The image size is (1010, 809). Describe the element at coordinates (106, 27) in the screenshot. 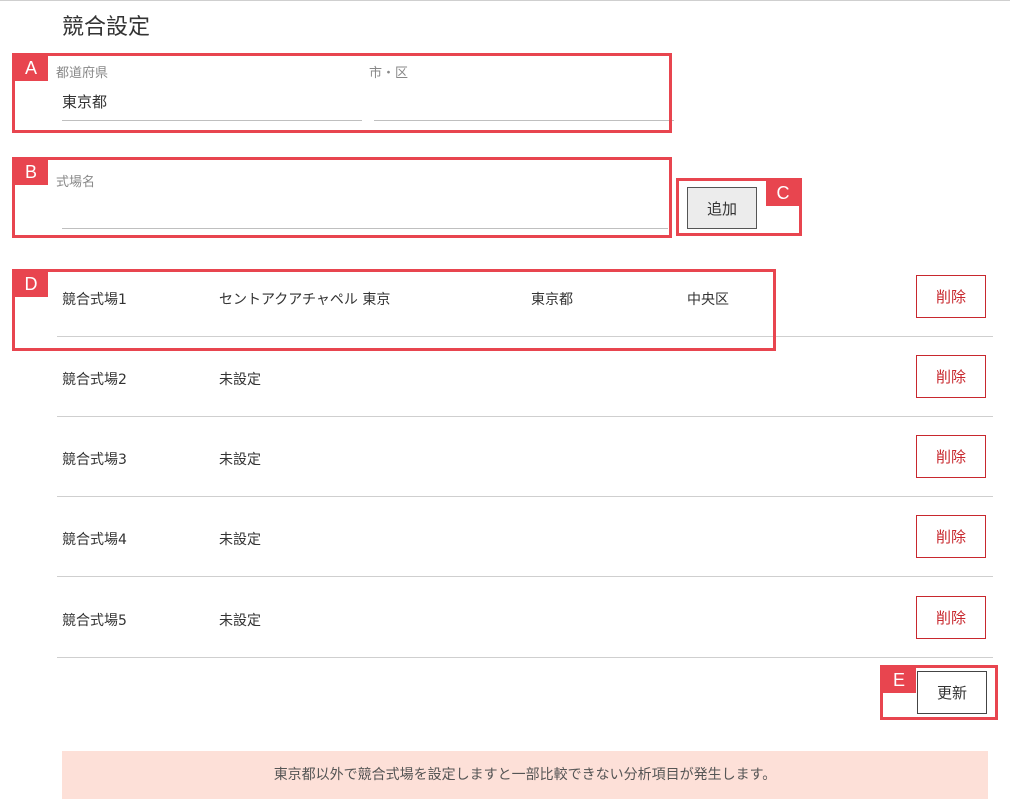

I see `page-title: 競合設定` at that location.